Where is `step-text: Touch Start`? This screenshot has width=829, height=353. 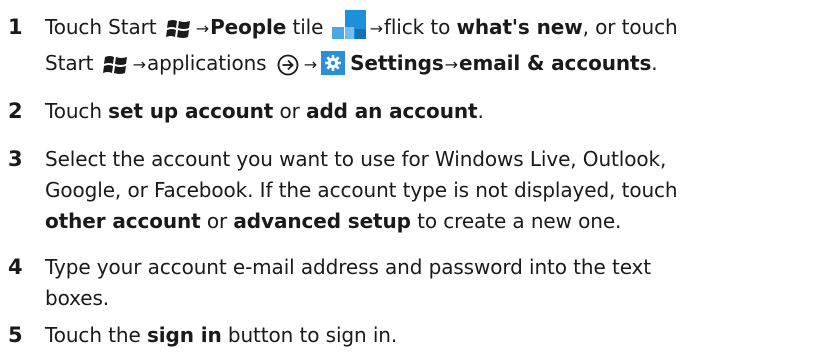
step-text: Touch Start is located at coordinates (104, 27).